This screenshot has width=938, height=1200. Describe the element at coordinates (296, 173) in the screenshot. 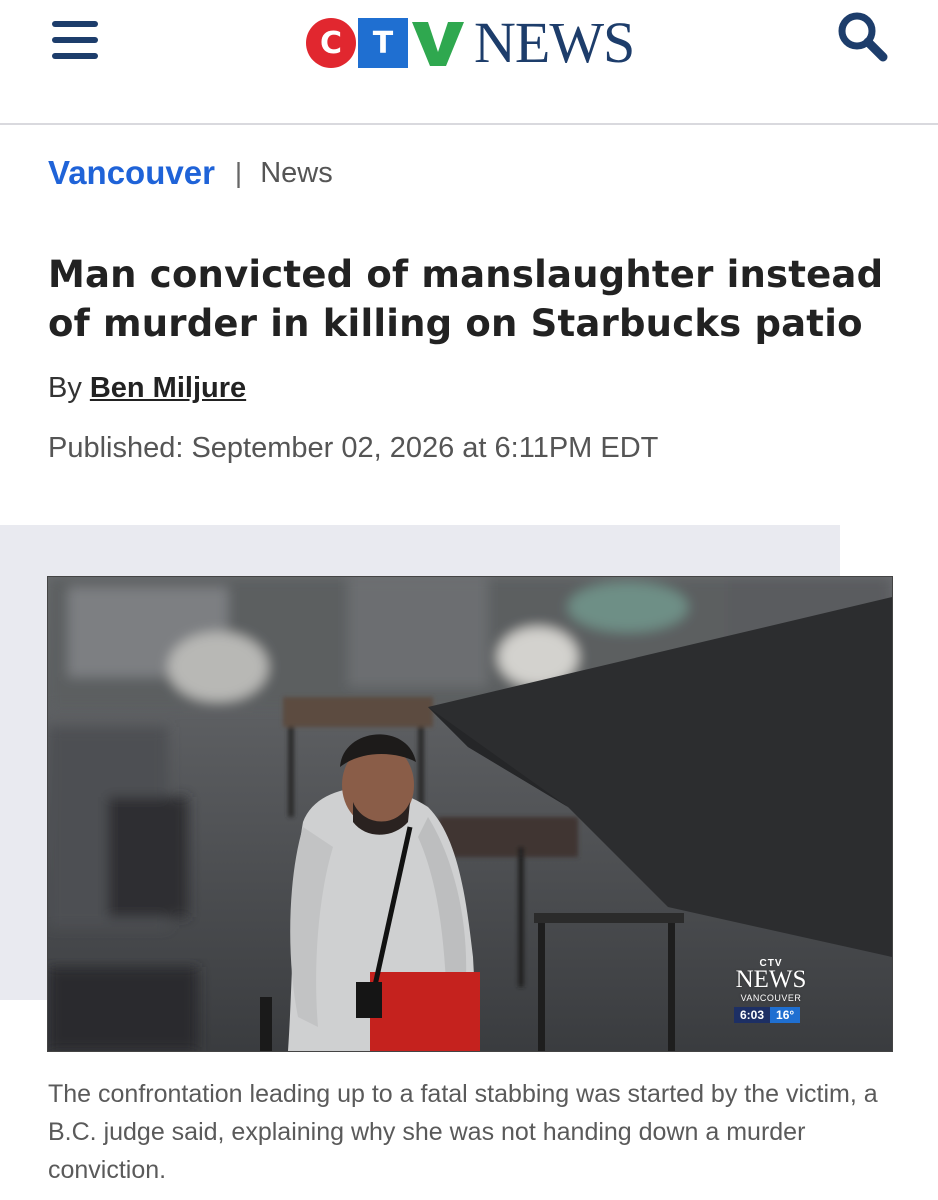

I see `breadcrumb-category-link: News` at that location.